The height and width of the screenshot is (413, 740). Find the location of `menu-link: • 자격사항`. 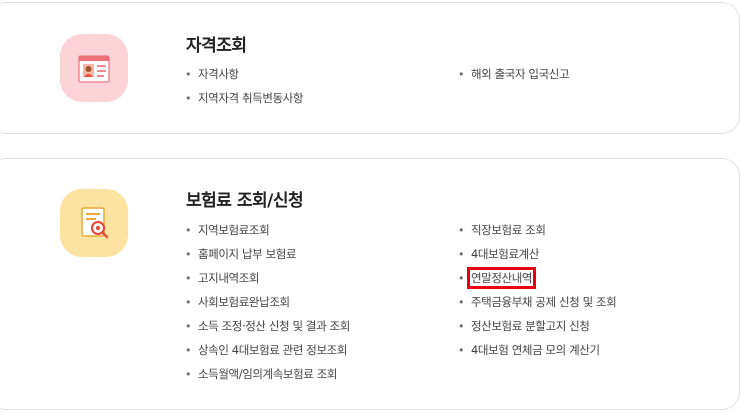

menu-link: • 자격사항 is located at coordinates (244, 74).